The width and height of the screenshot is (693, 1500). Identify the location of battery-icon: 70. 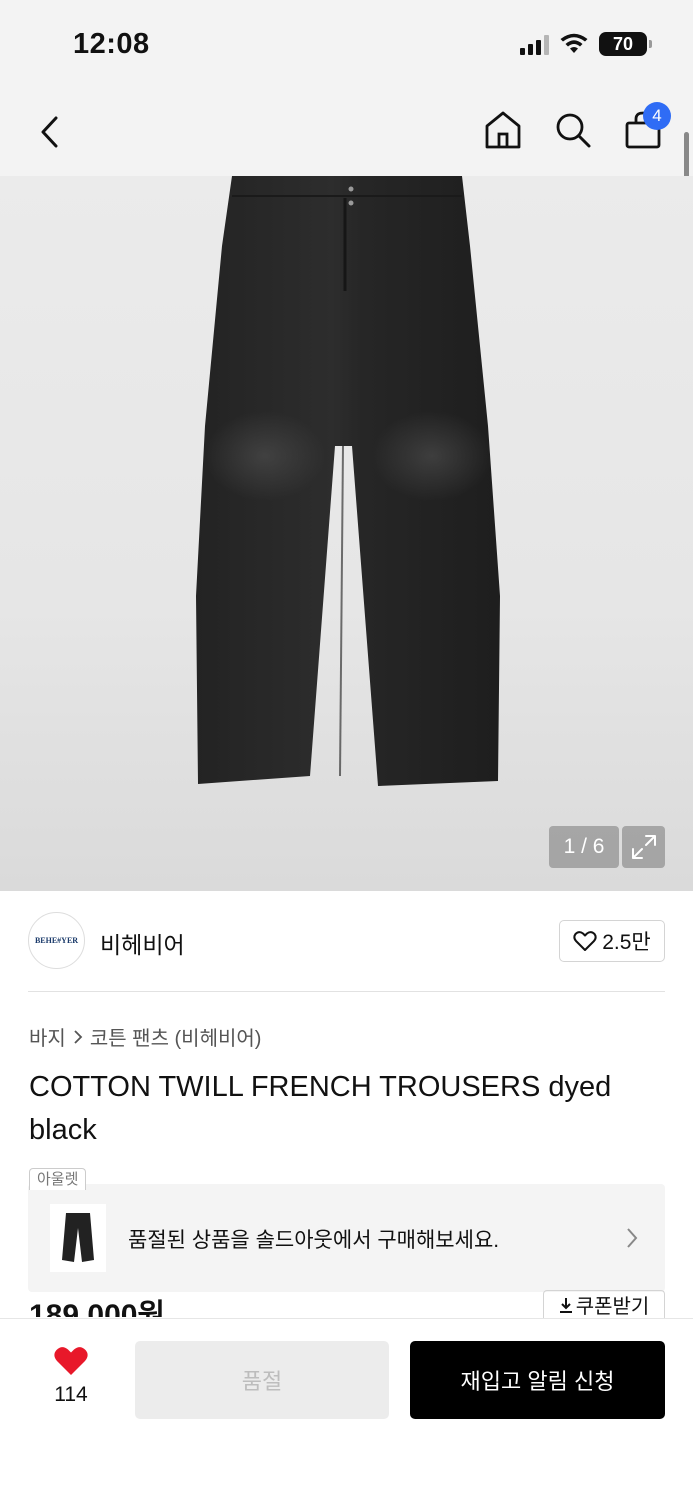
(625, 44).